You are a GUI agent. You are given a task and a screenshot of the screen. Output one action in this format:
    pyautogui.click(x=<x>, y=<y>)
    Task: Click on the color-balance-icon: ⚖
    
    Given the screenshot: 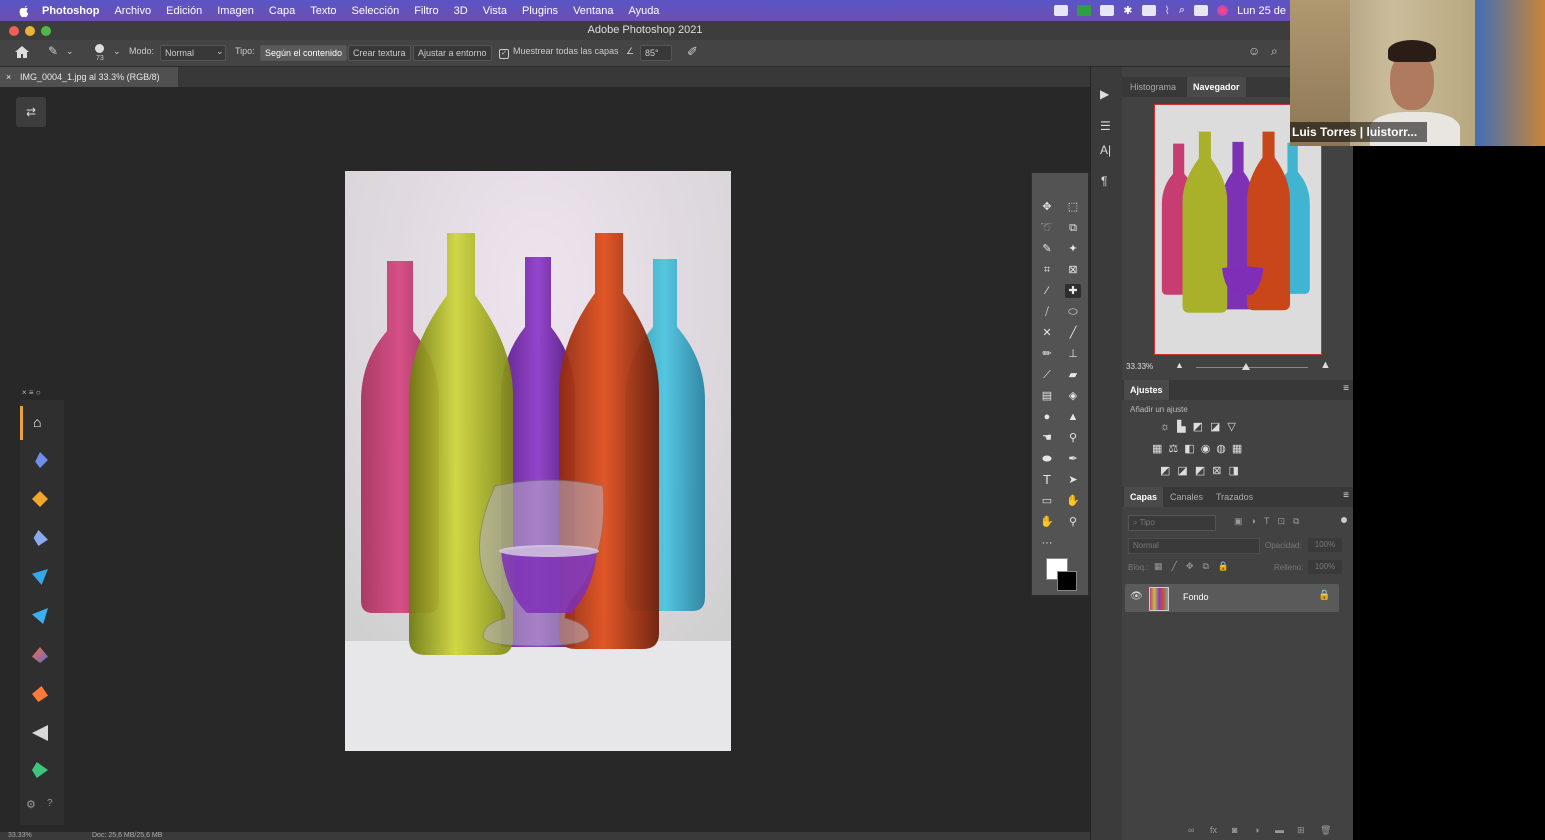 What is the action you would take?
    pyautogui.click(x=1176, y=449)
    